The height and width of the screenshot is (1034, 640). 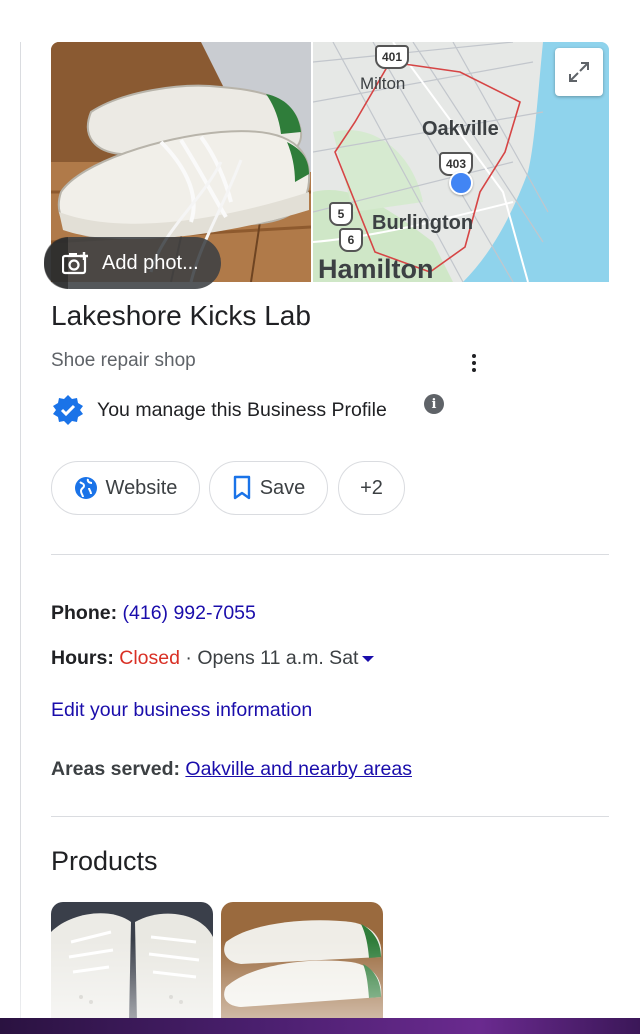 What do you see at coordinates (351, 240) in the screenshot?
I see `highway-shield-5: 6` at bounding box center [351, 240].